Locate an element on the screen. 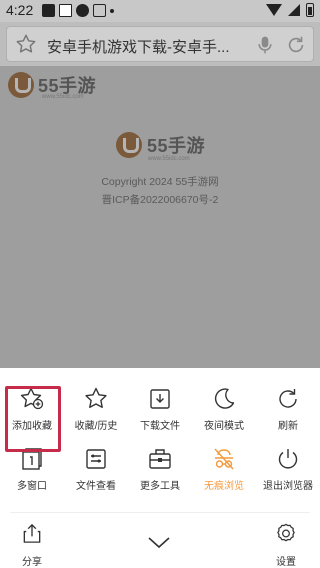 The image size is (320, 568). share-button: 分享 is located at coordinates (32, 545).